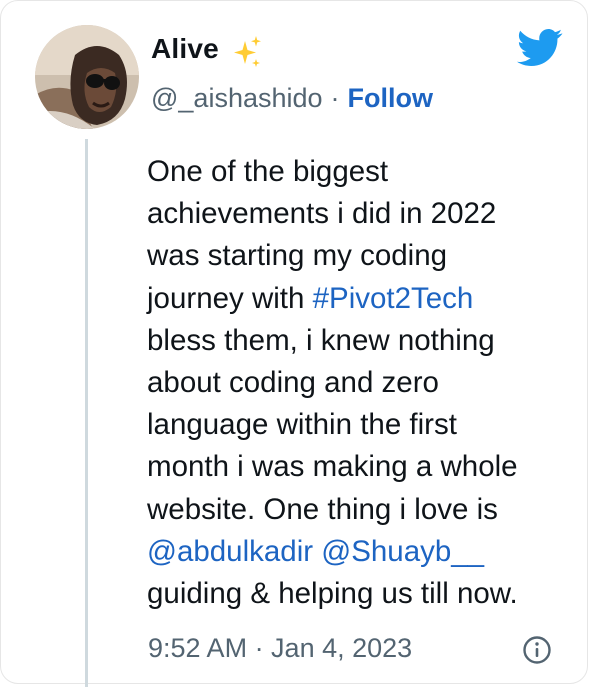 Image resolution: width=590 pixels, height=687 pixels. I want to click on info-icon, so click(537, 650).